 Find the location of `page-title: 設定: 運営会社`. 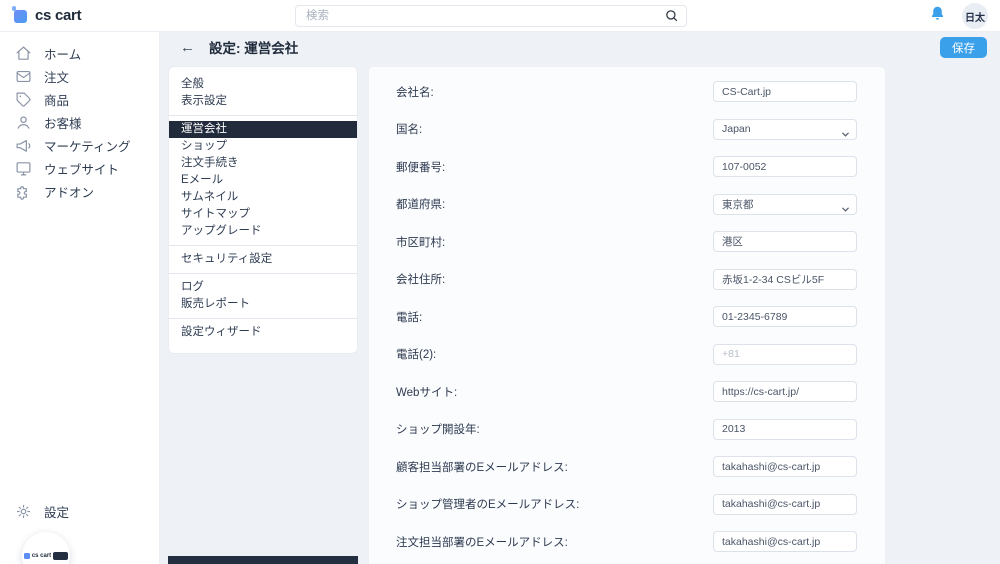

page-title: 設定: 運営会社 is located at coordinates (254, 48).